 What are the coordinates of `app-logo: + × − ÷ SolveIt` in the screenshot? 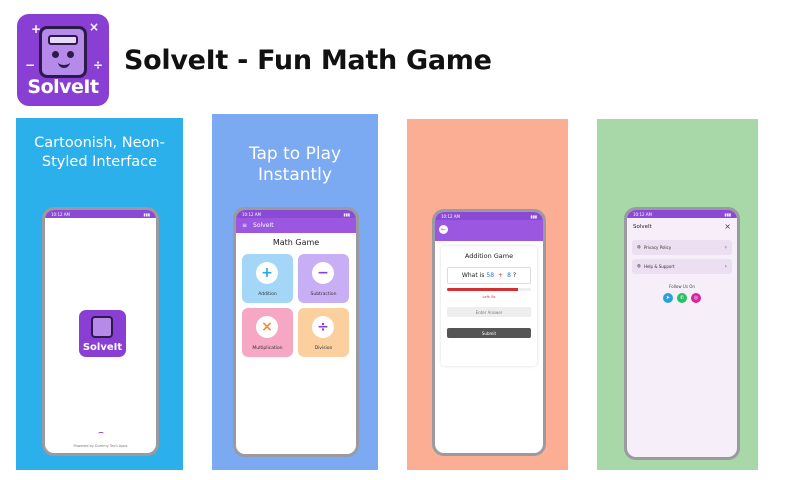 It's located at (63, 60).